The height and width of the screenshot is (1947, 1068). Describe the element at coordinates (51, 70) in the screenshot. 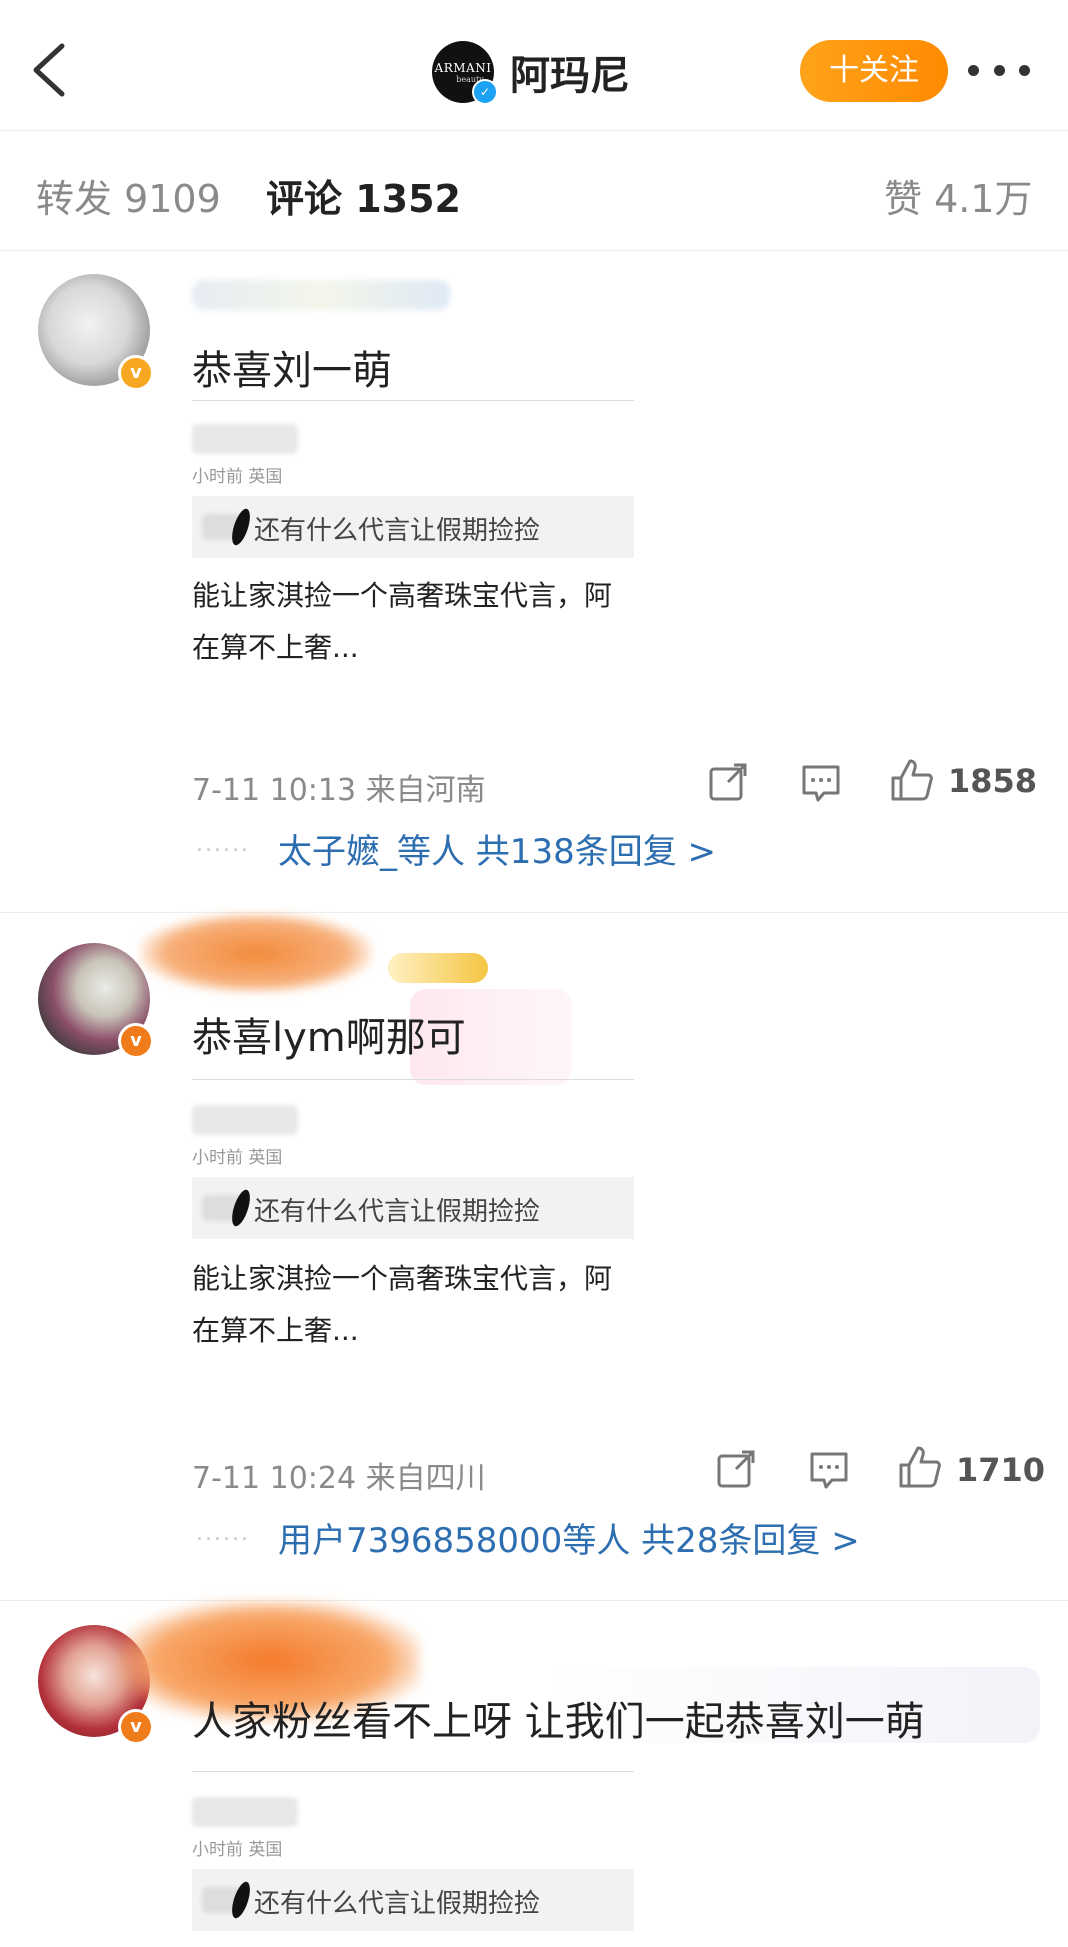

I see `back-icon` at that location.